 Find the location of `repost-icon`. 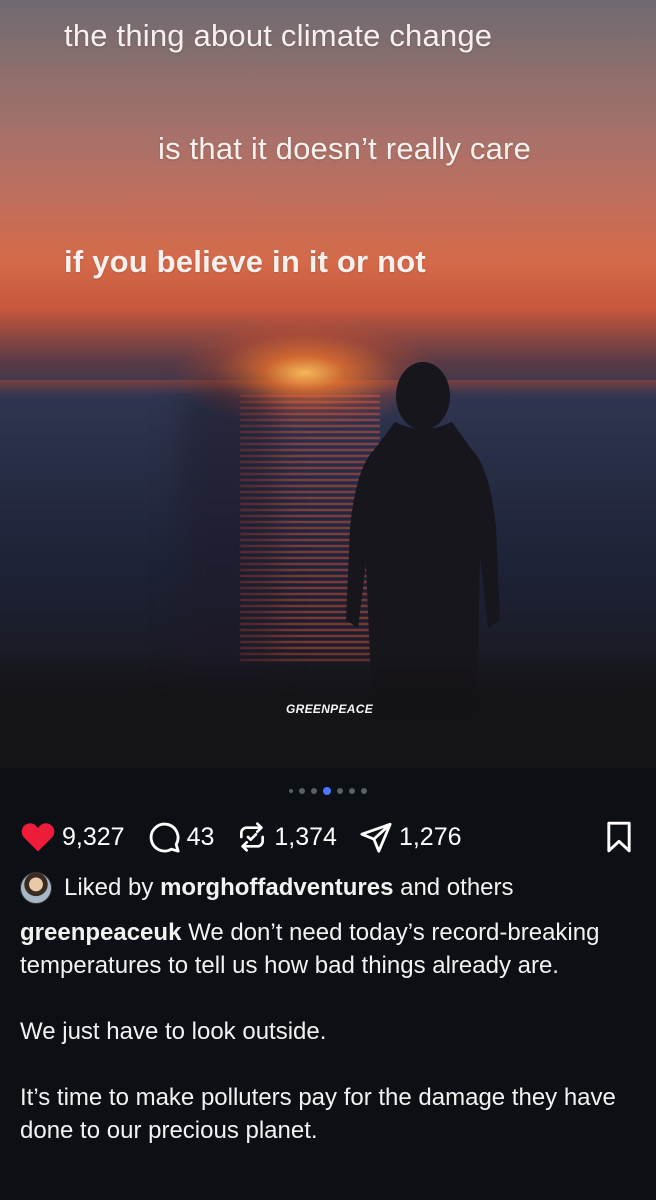

repost-icon is located at coordinates (252, 837).